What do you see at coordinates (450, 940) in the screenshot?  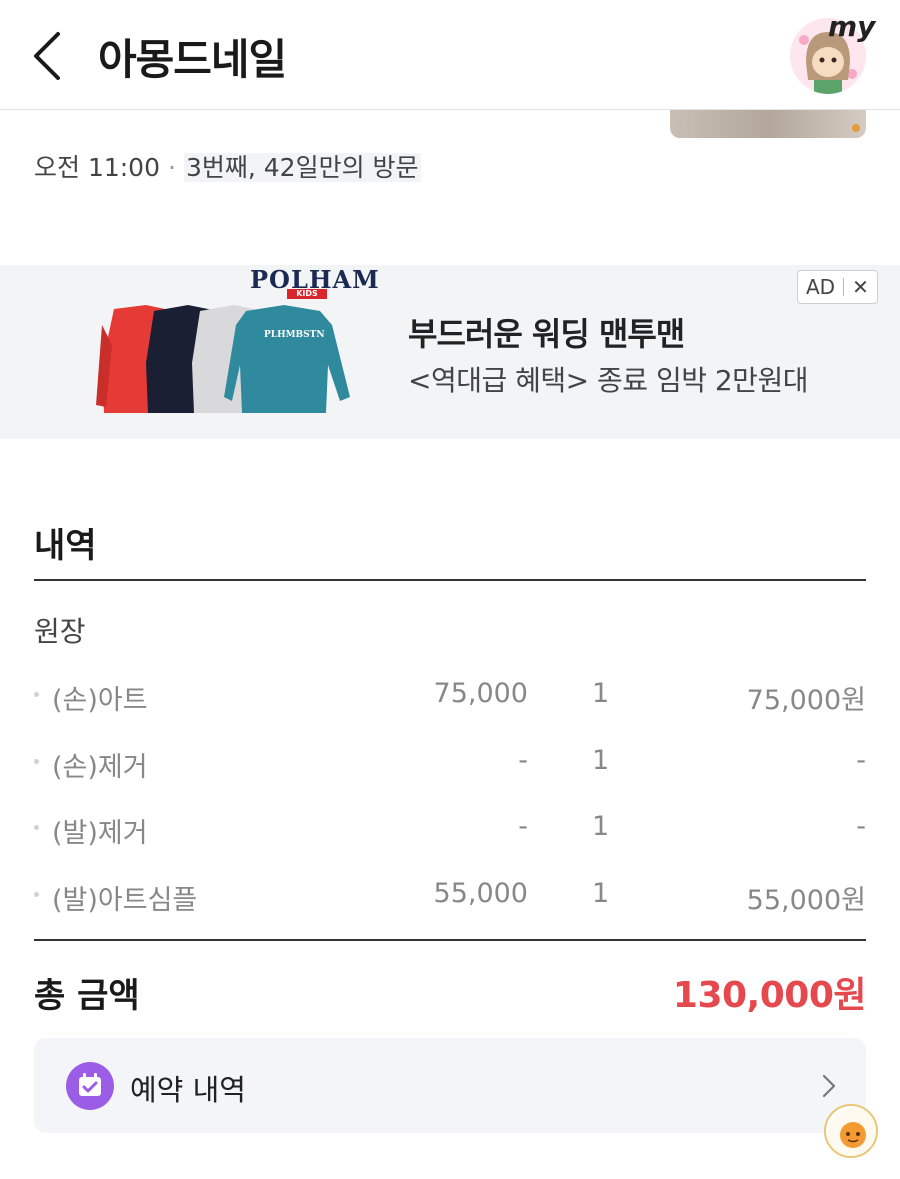 I see `divider-bottom` at bounding box center [450, 940].